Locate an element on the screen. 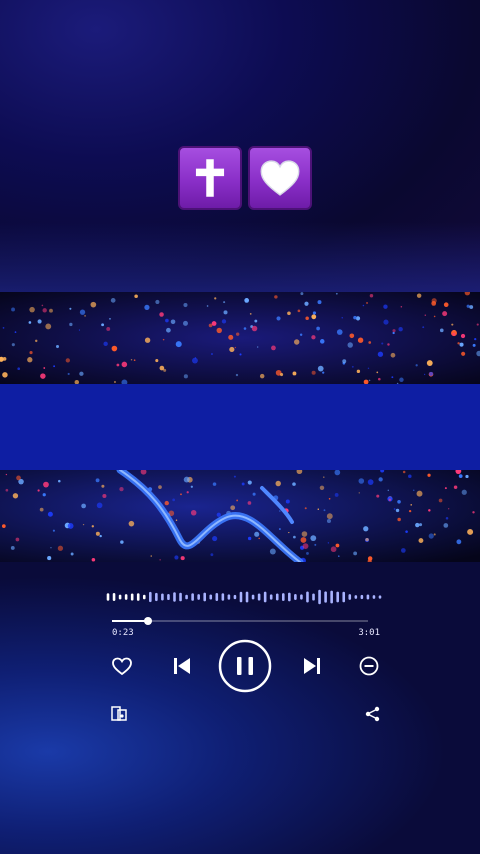 This screenshot has width=480, height=854. heart-outline-icon is located at coordinates (122, 666).